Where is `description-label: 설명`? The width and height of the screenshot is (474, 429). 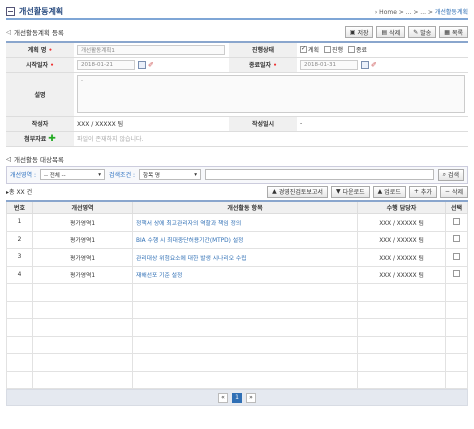
description-label: 설명 is located at coordinates (40, 94).